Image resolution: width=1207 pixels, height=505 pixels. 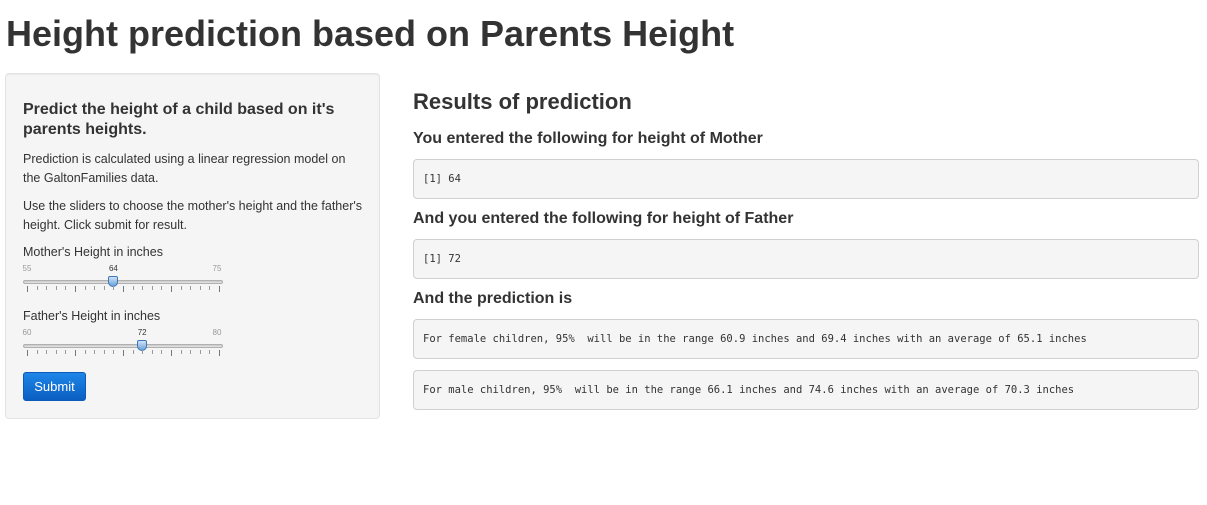 What do you see at coordinates (493, 298) in the screenshot?
I see `prediction-heading: And the prediction is` at bounding box center [493, 298].